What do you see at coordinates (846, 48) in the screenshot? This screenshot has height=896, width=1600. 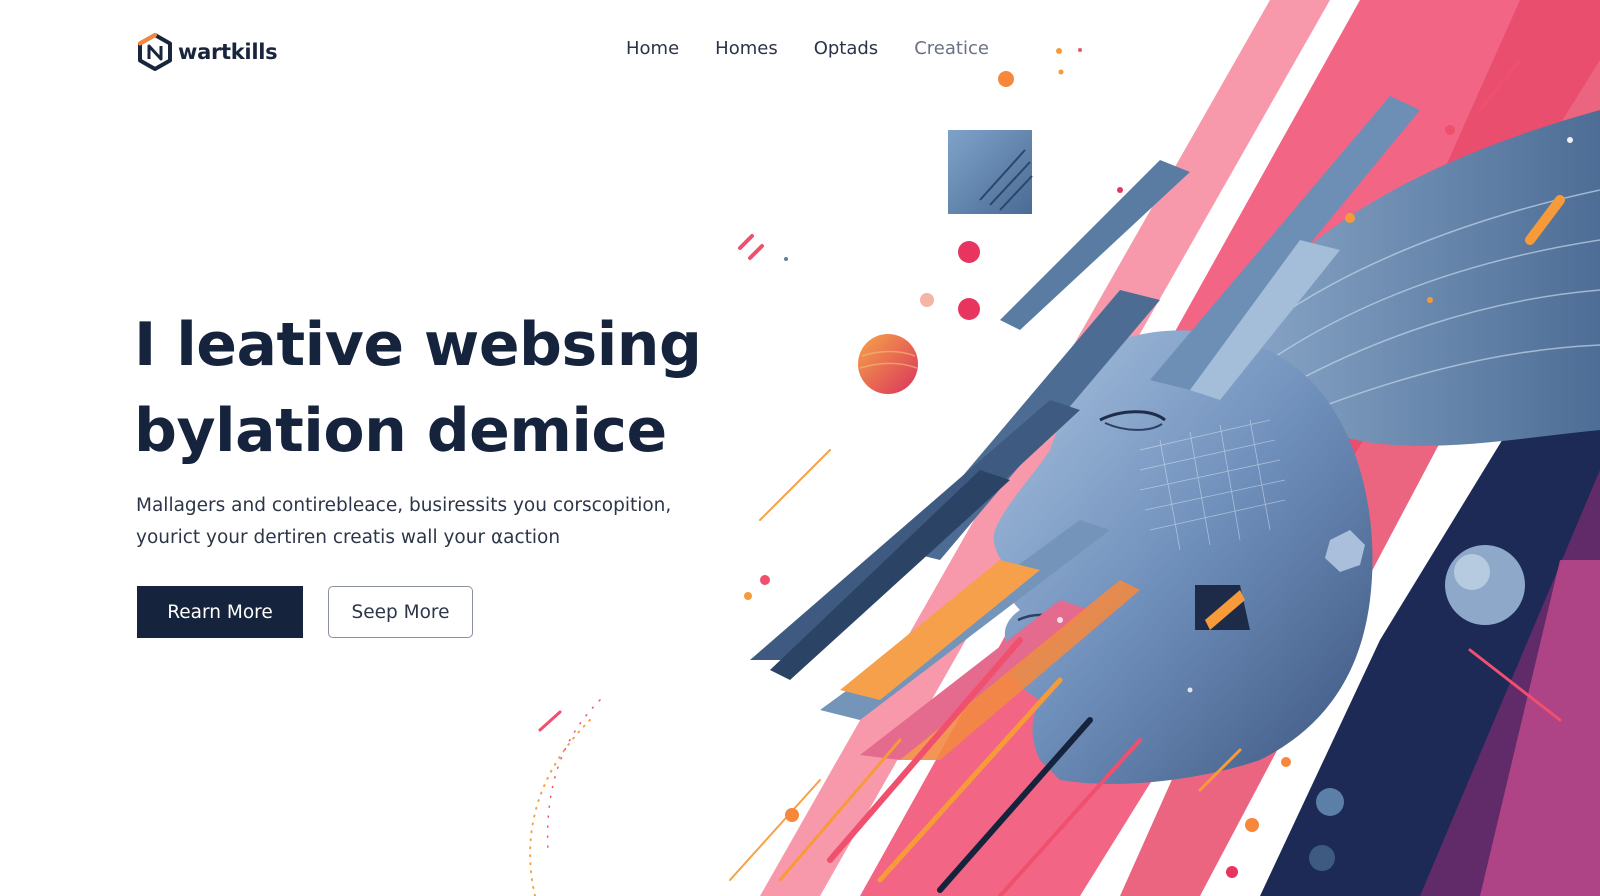 I see `nav-item-optads: Optads` at bounding box center [846, 48].